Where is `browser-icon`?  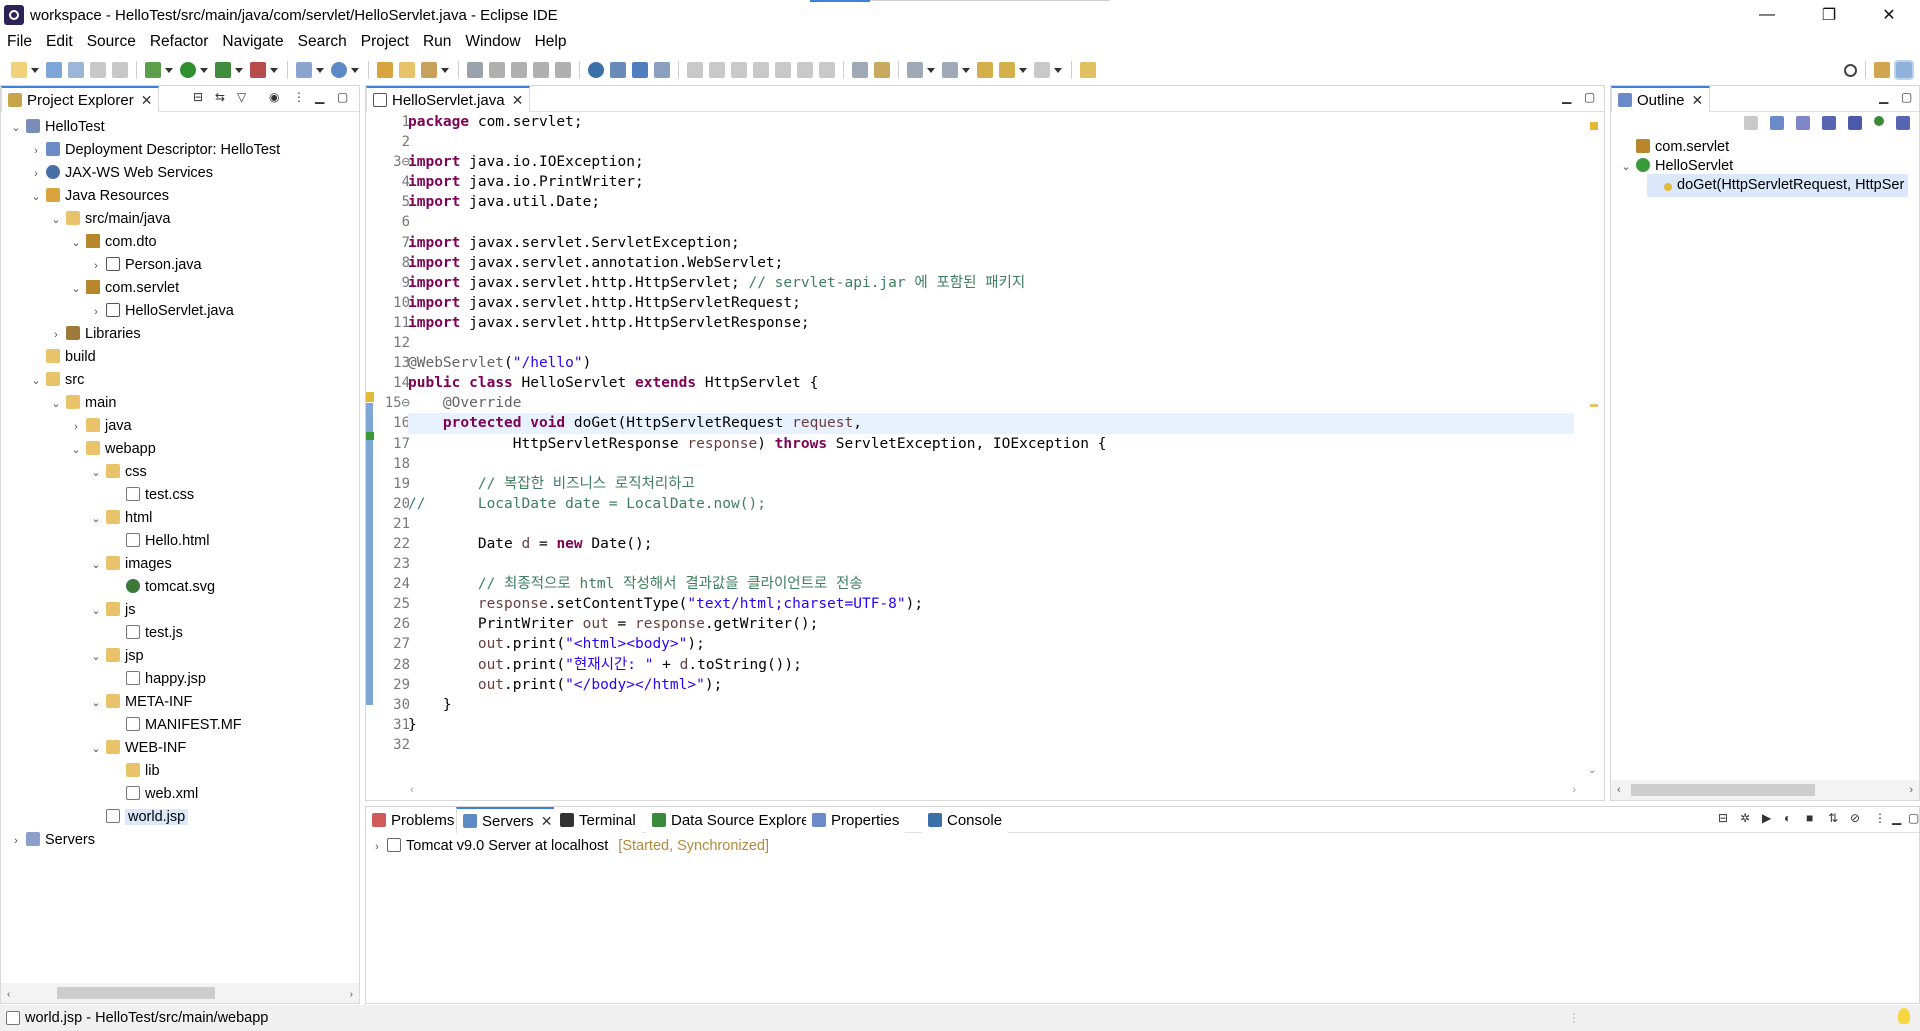
browser-icon is located at coordinates (596, 70).